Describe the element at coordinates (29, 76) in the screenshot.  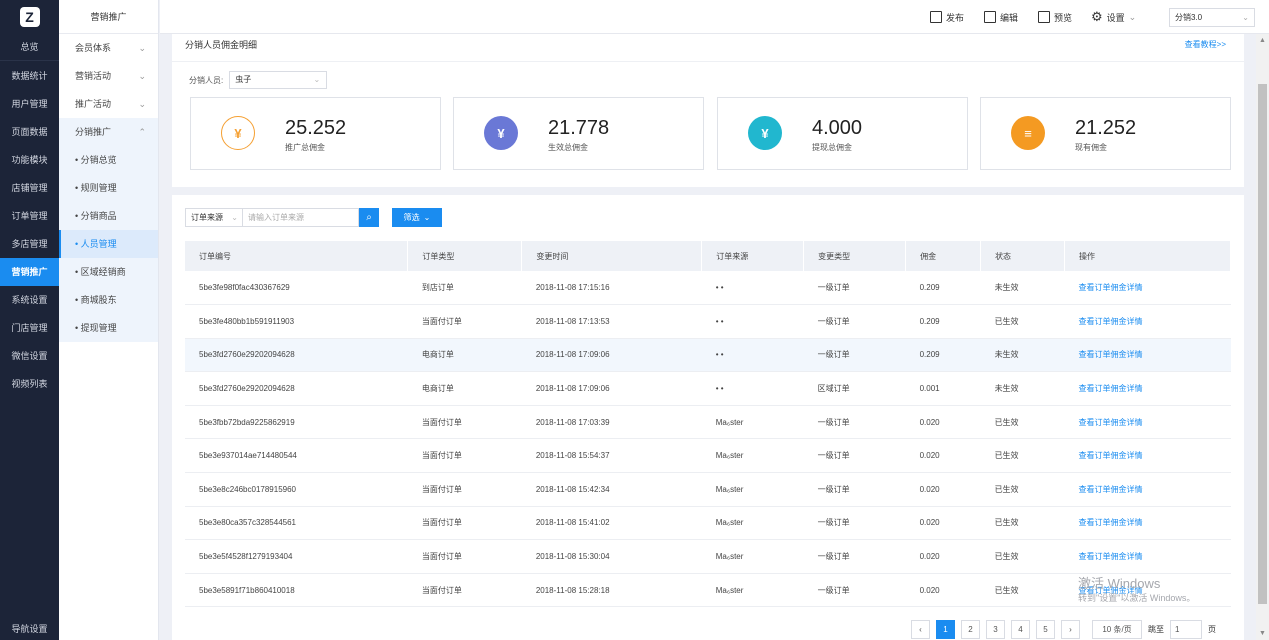
I see `nav-item: 数据统计` at that location.